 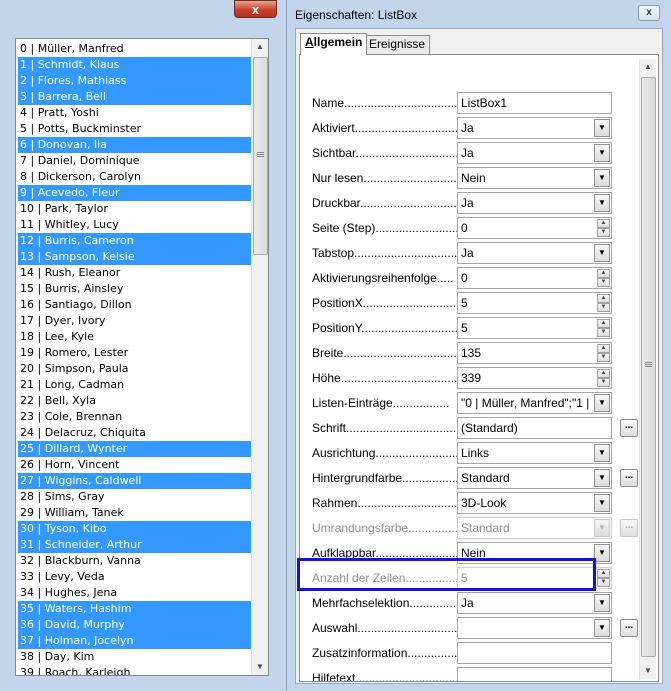 I want to click on list-item: 3 | Barrera, Bell, so click(x=135, y=97).